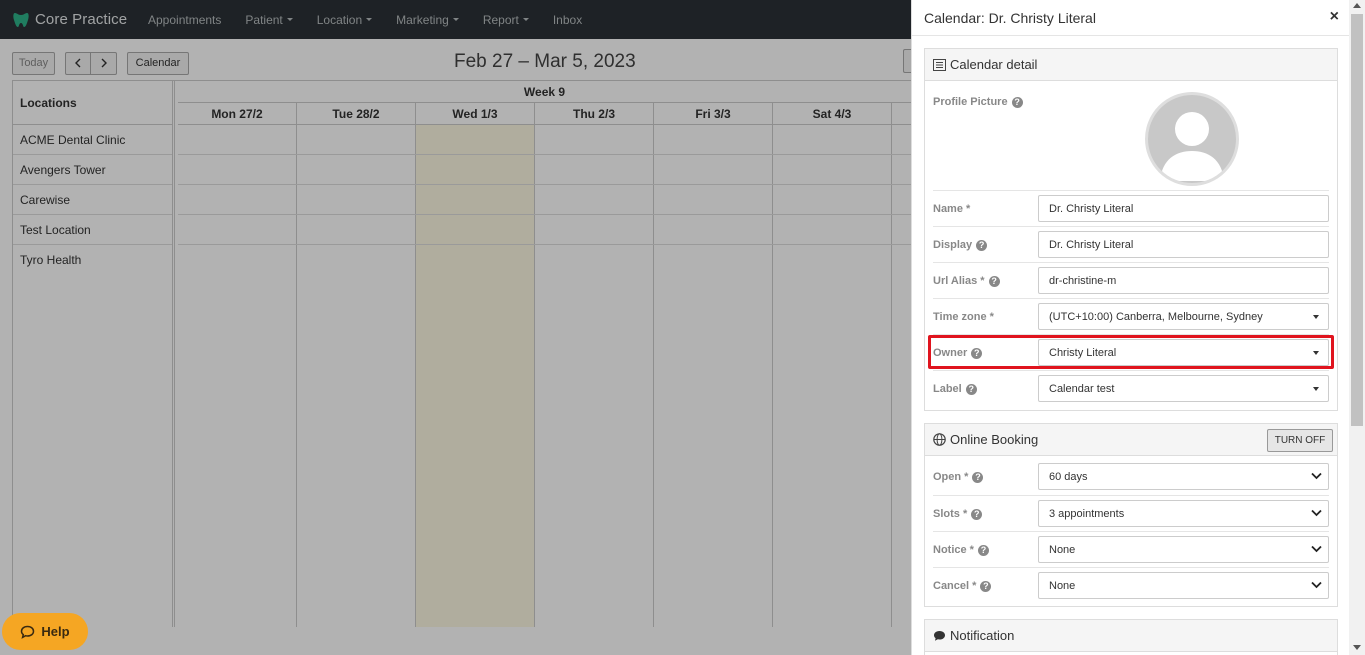  I want to click on profile-picture, so click(1192, 139).